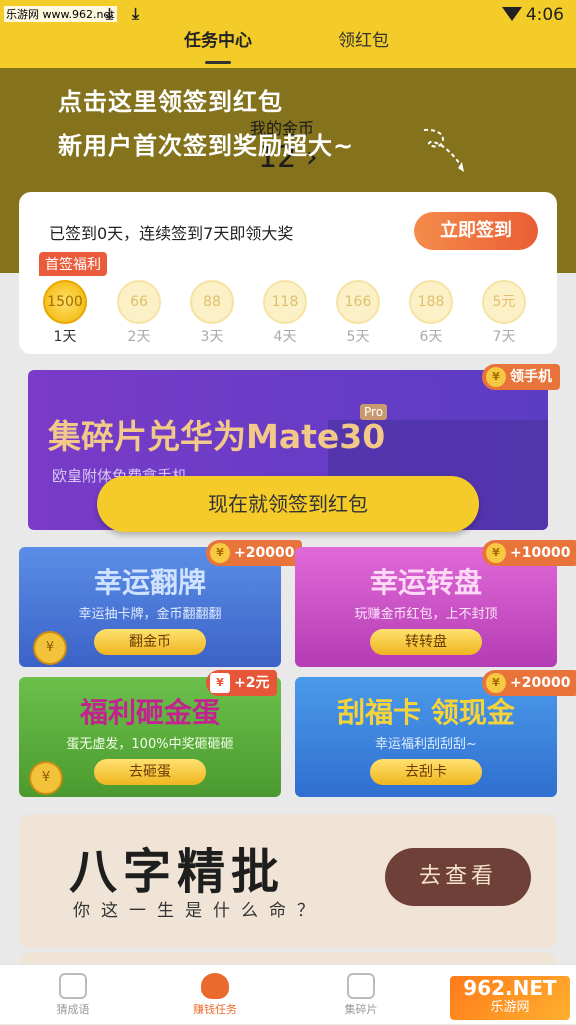  I want to click on day-label: 4天, so click(285, 337).